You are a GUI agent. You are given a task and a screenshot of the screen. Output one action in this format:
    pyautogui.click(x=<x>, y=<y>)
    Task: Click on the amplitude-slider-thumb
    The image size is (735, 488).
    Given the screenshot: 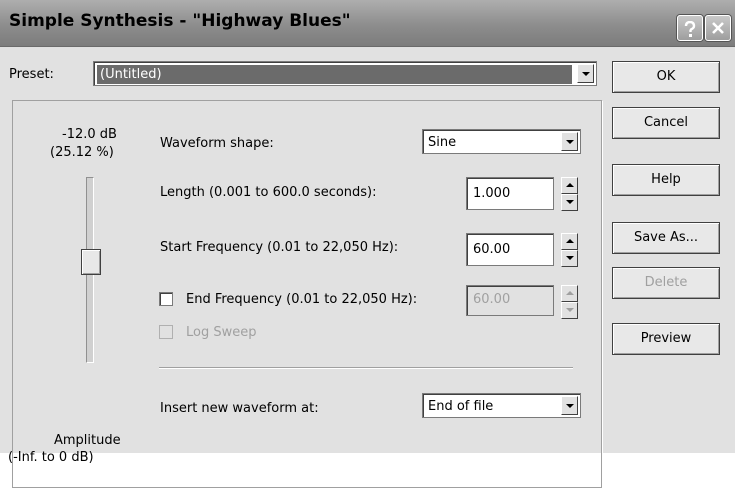 What is the action you would take?
    pyautogui.click(x=91, y=262)
    